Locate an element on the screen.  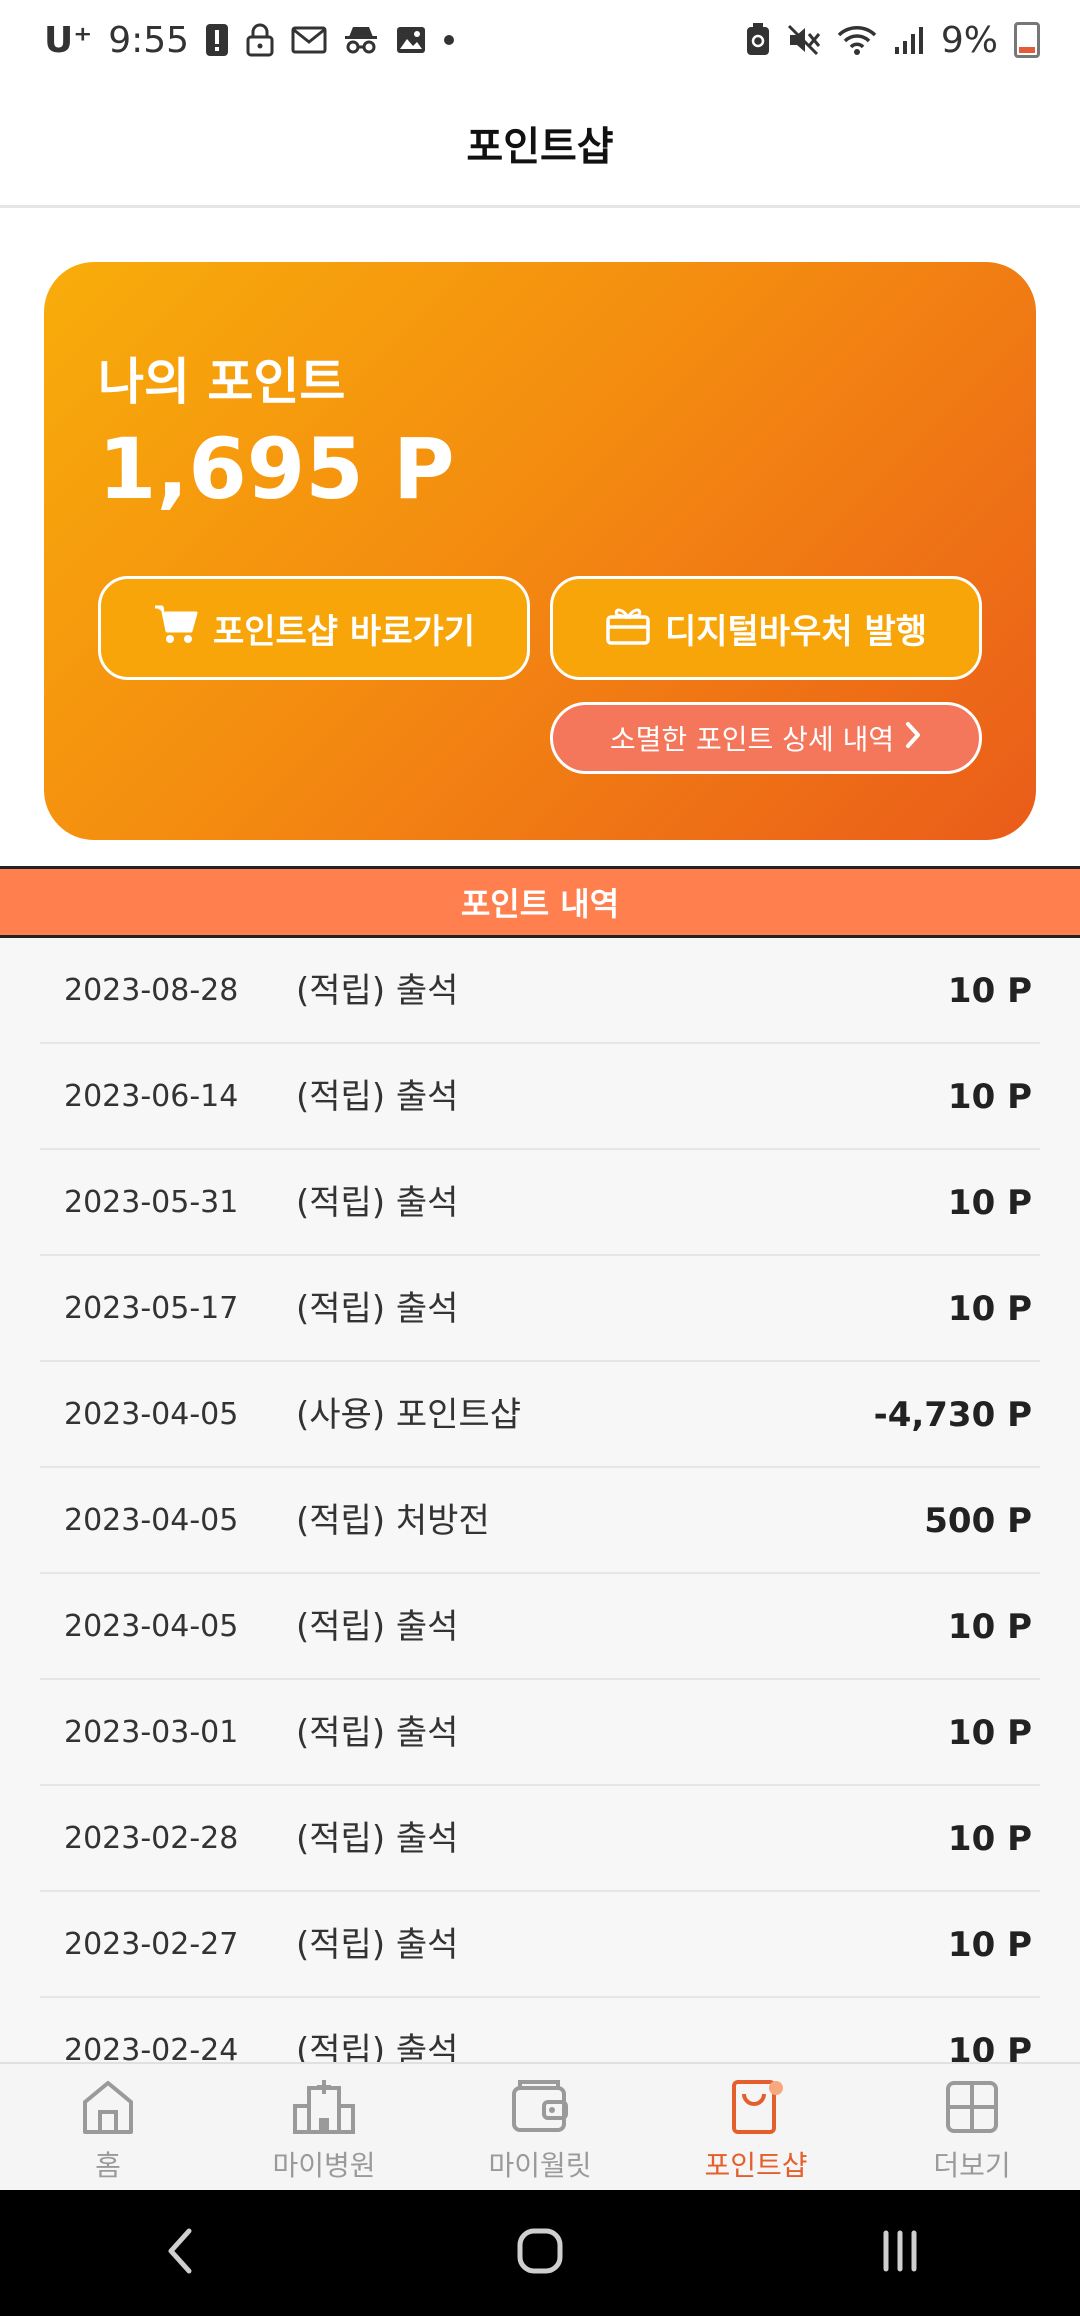
home-icon is located at coordinates (108, 2109).